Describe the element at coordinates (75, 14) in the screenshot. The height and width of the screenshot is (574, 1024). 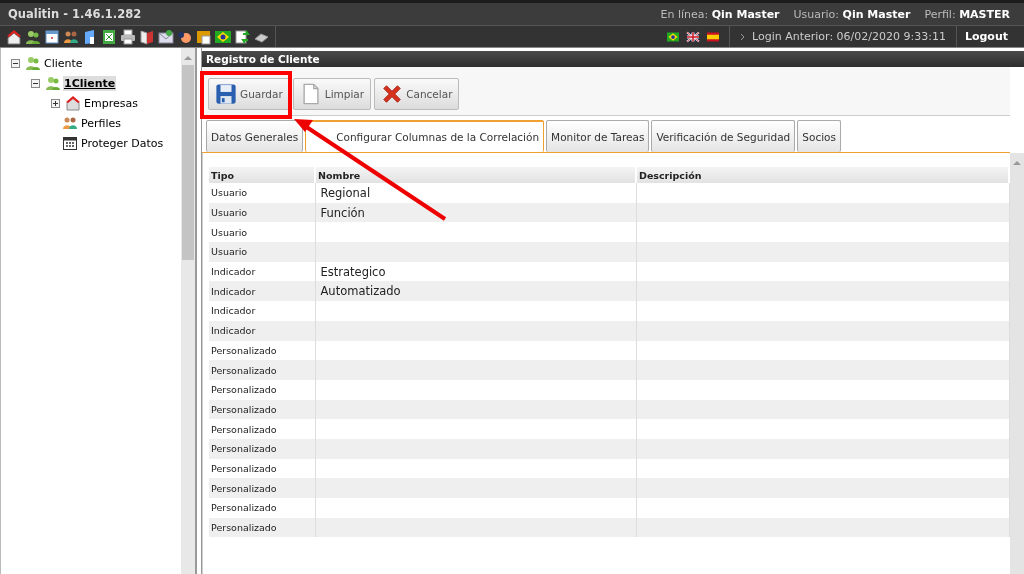
I see `window-title: Qualitin - 1.46.1.282` at that location.